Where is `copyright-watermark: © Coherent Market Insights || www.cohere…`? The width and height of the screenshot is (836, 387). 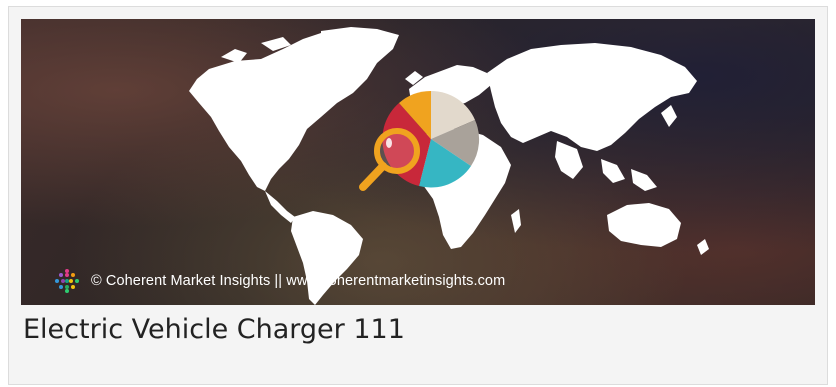 copyright-watermark: © Coherent Market Insights || www.cohere… is located at coordinates (279, 281).